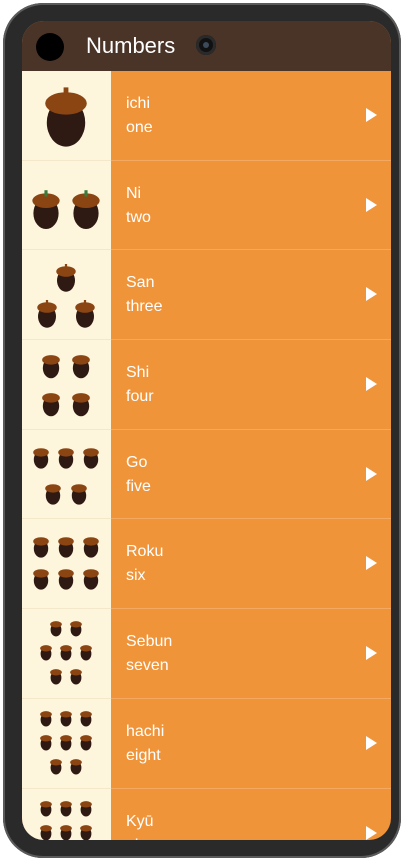  I want to click on list-item: Ni two, so click(206, 205).